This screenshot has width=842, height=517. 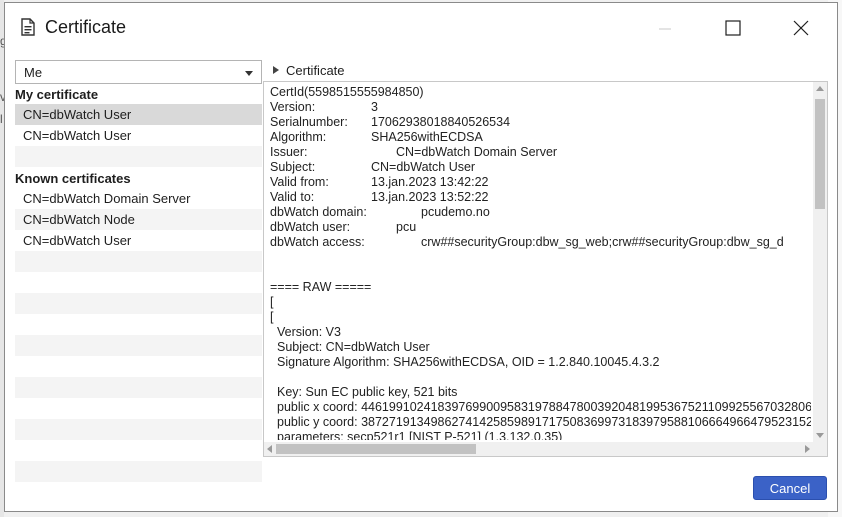 I want to click on horizontal-scroll-thumb, so click(x=376, y=449).